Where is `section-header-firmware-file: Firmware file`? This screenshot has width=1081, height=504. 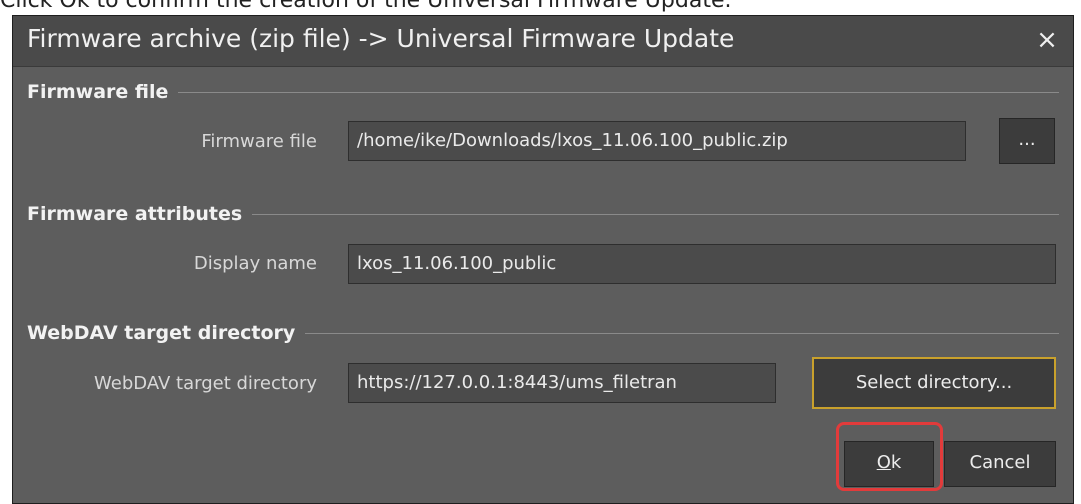
section-header-firmware-file: Firmware file is located at coordinates (543, 92).